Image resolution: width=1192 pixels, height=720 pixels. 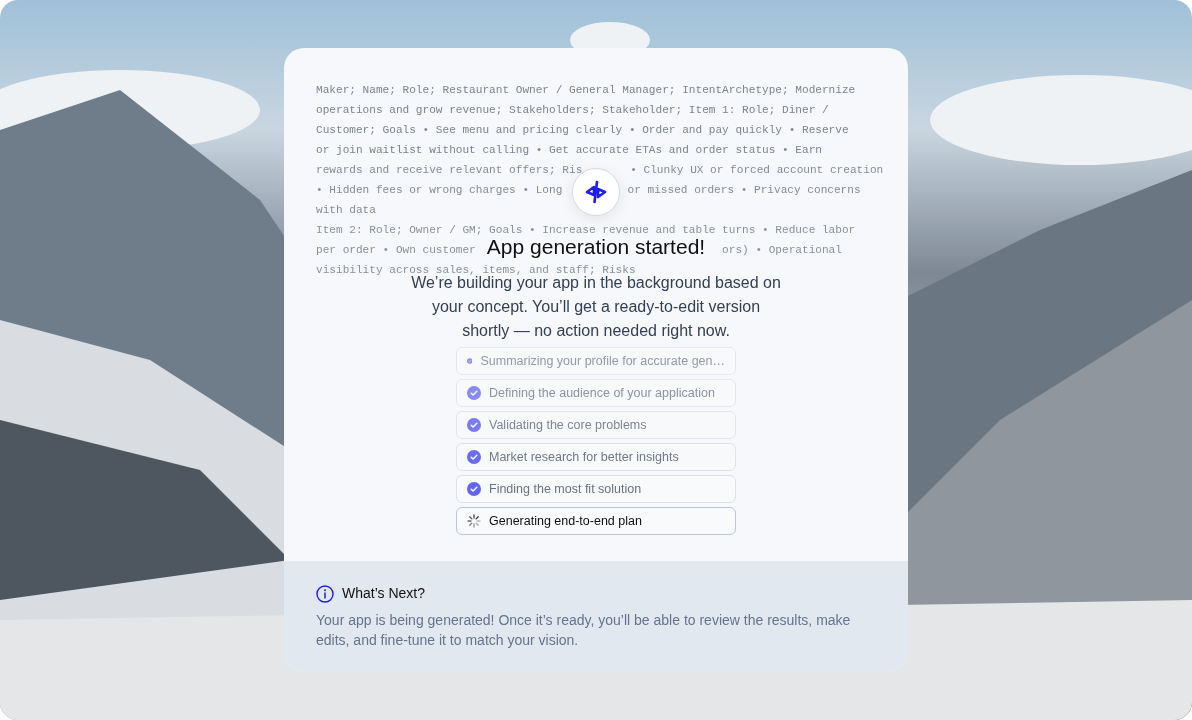 I want to click on progress-step: Validating the core problems, so click(x=596, y=425).